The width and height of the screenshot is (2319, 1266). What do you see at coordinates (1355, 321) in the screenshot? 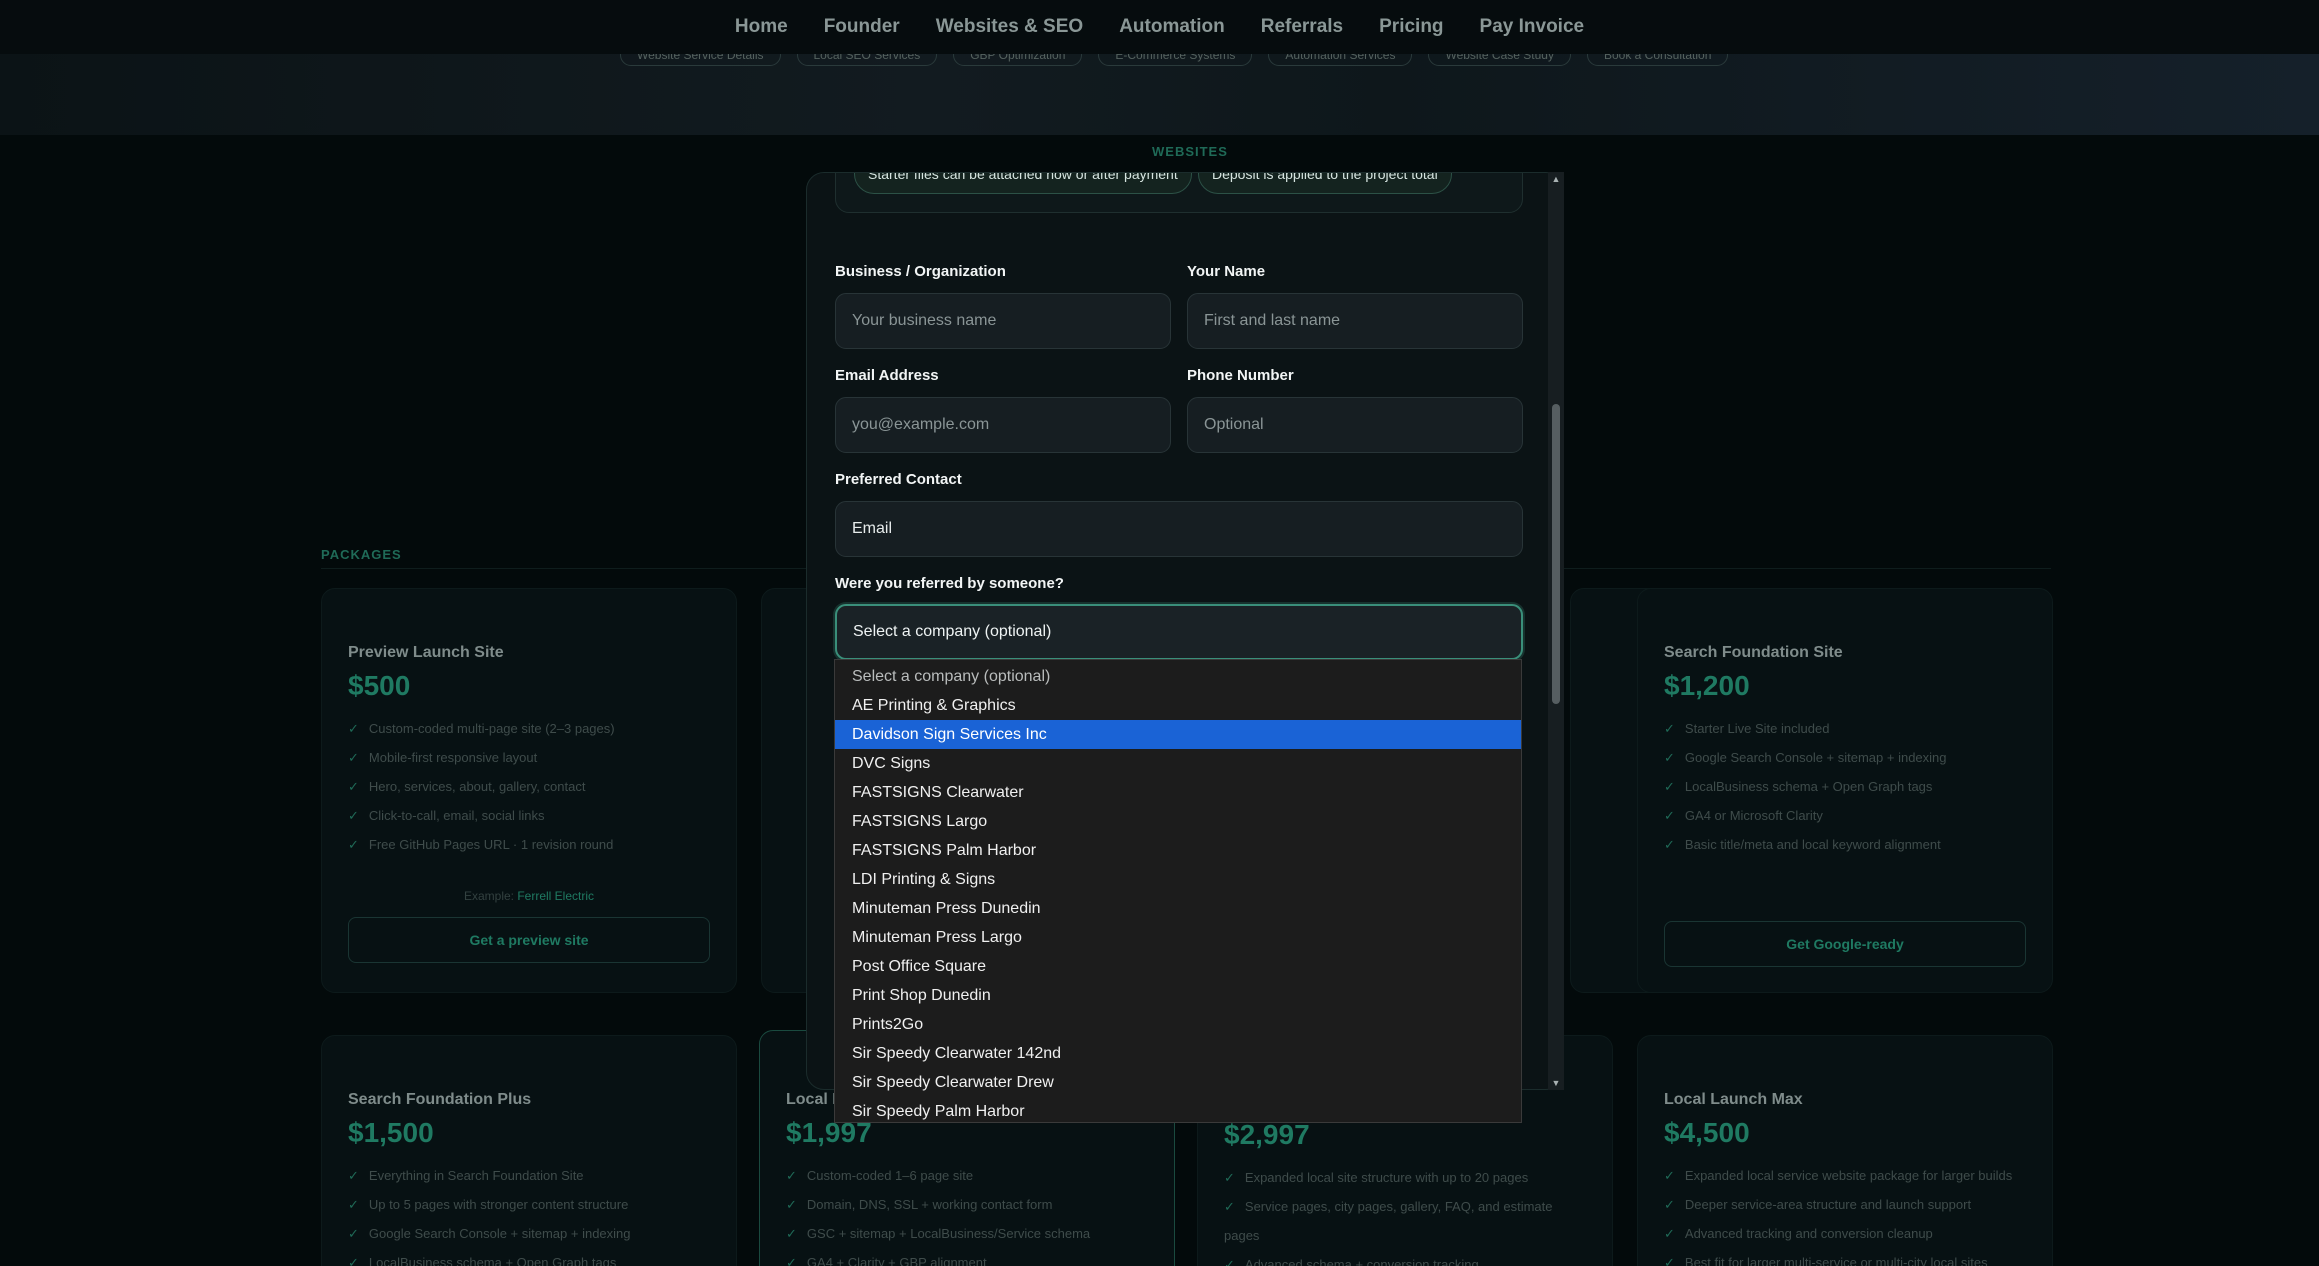
I see `name-input: First and last name` at bounding box center [1355, 321].